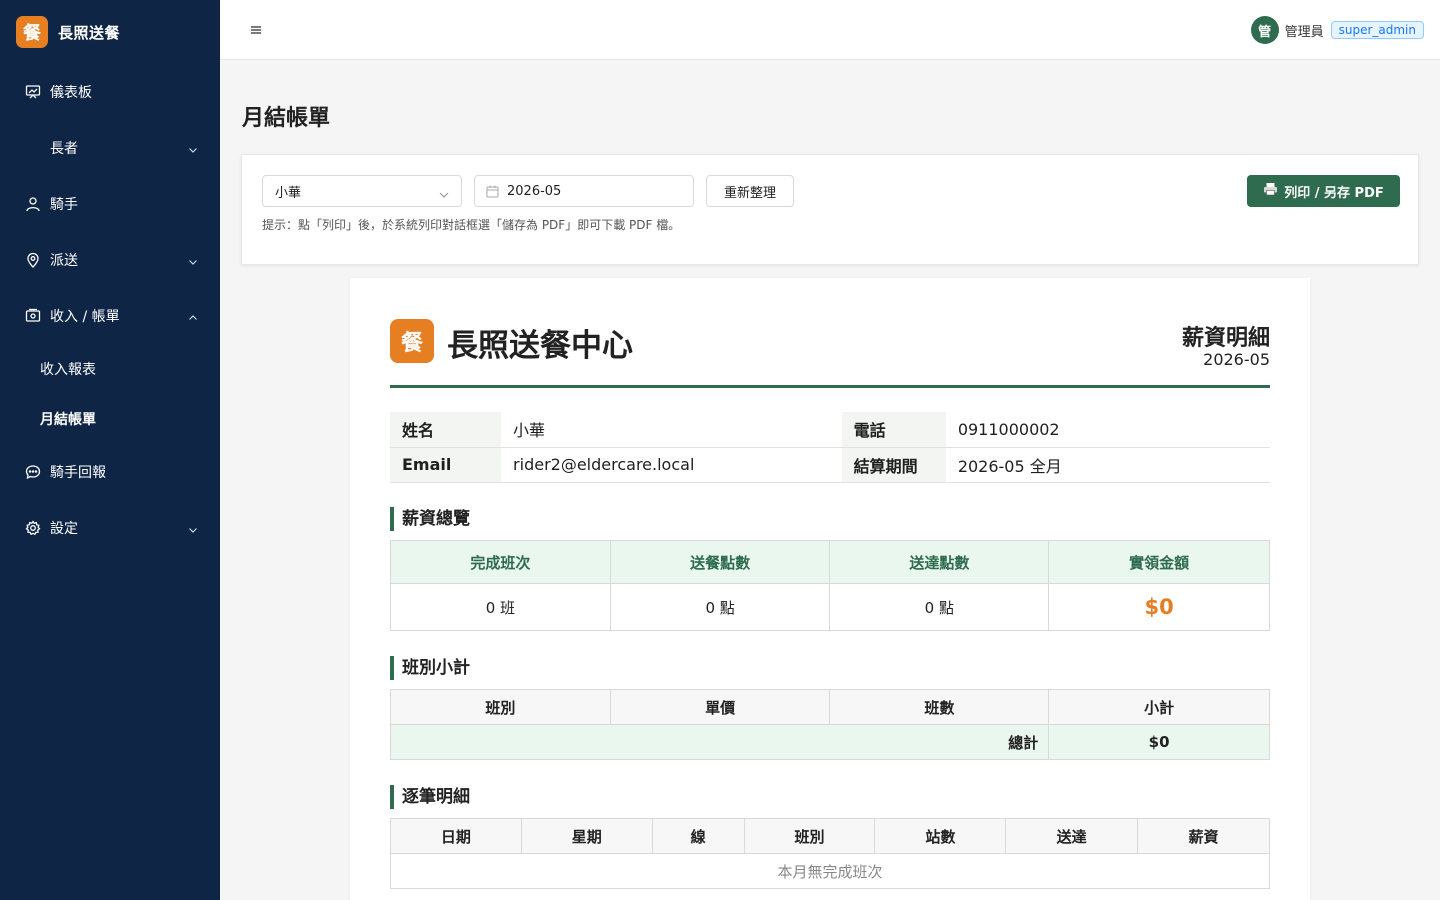 The width and height of the screenshot is (1440, 900). Describe the element at coordinates (64, 261) in the screenshot. I see `sidebar-item-label: 派送` at that location.